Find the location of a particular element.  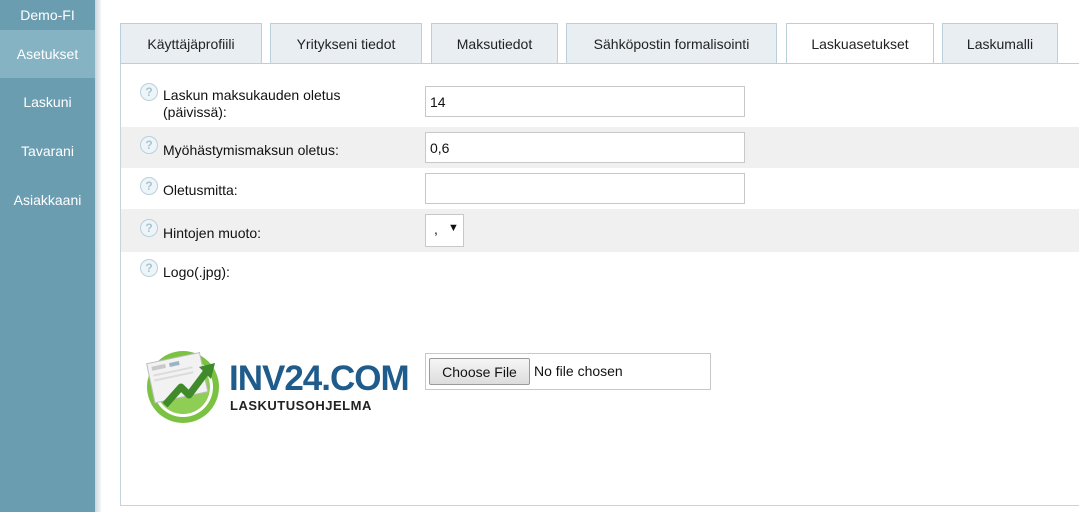

payment-period-label: Laskun maksukauden oletus (päivissä): is located at coordinates (252, 103).